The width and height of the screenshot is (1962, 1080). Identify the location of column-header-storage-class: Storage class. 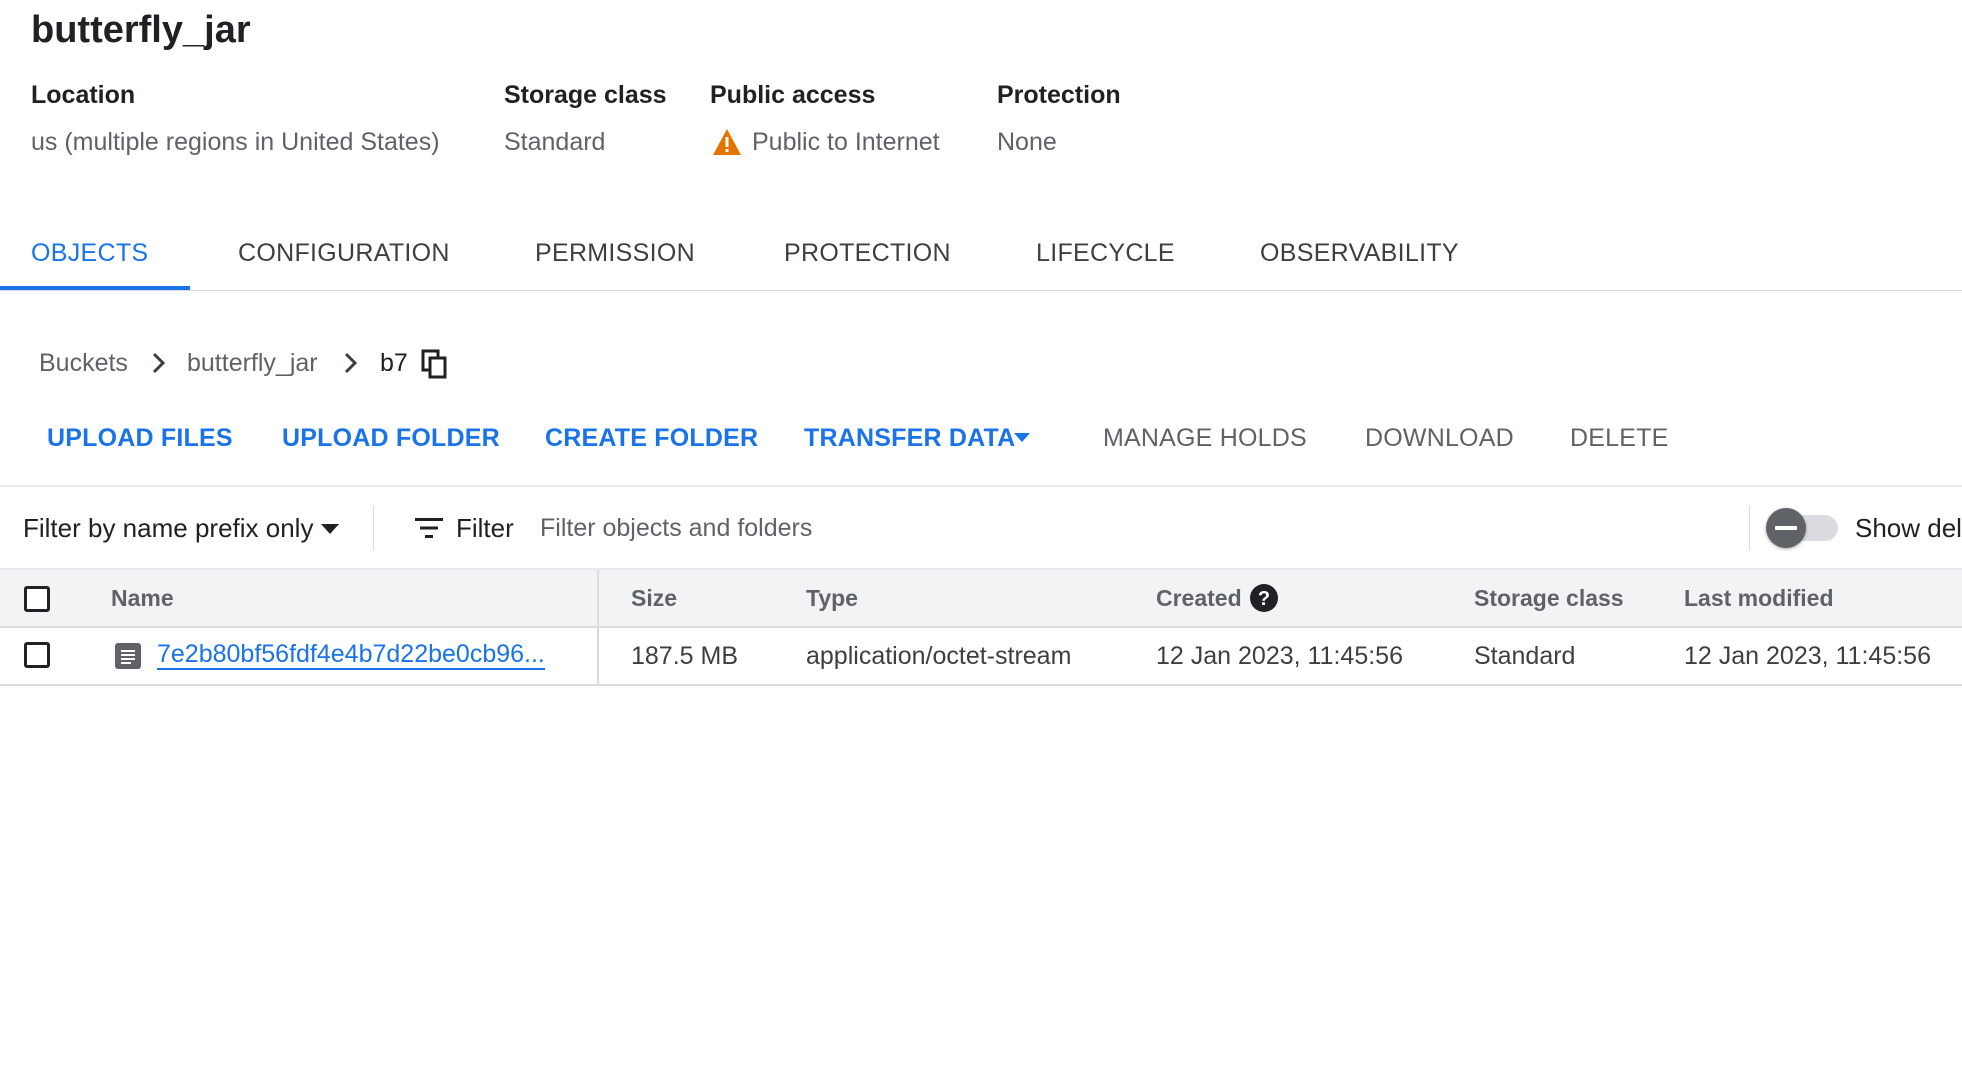
(1549, 598).